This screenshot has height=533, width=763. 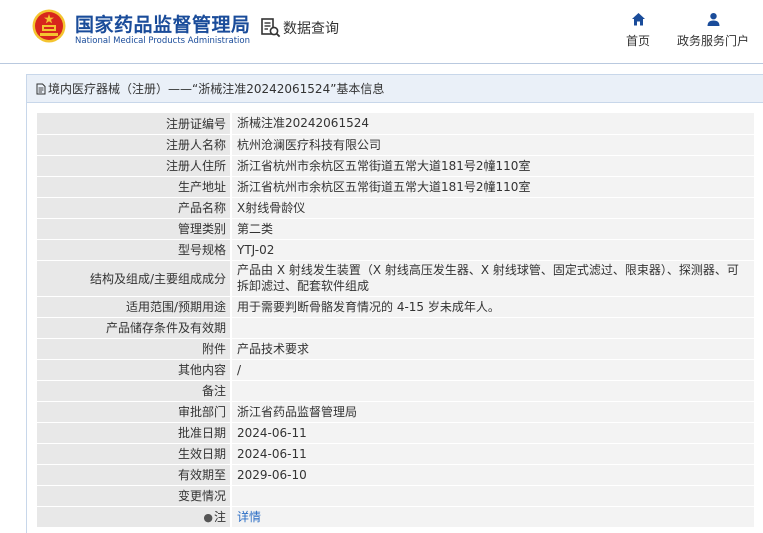 What do you see at coordinates (713, 19) in the screenshot?
I see `user-icon` at bounding box center [713, 19].